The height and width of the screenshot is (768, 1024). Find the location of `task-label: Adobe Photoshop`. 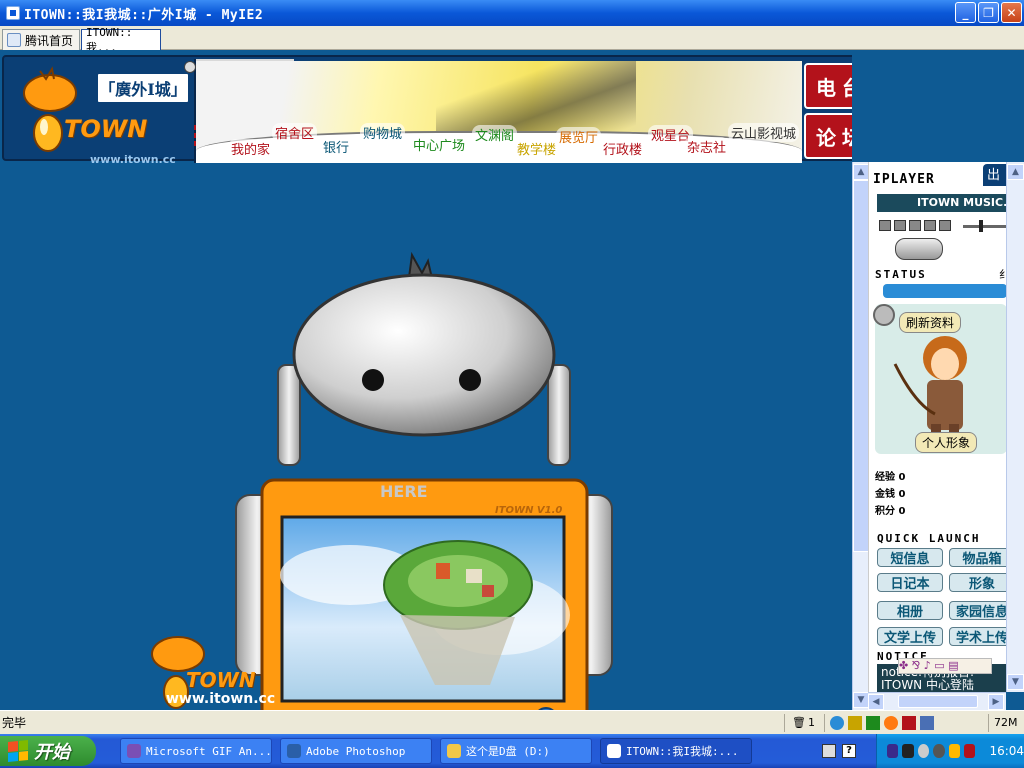

task-label: Adobe Photoshop is located at coordinates (356, 751).